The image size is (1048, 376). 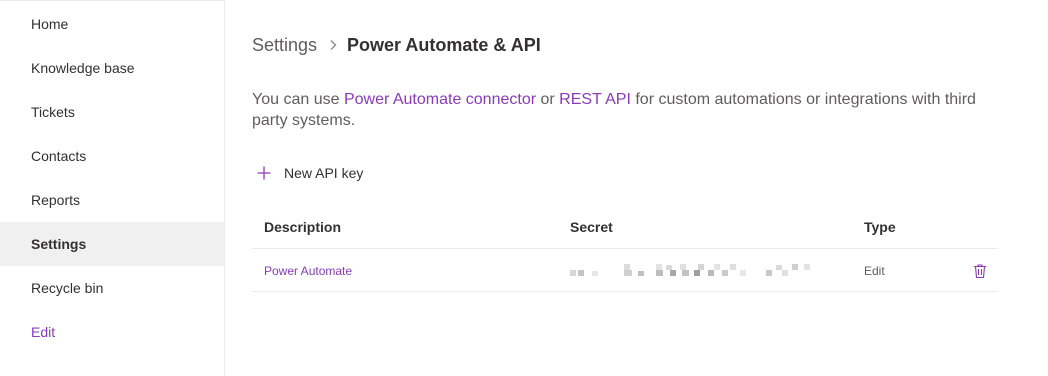 What do you see at coordinates (53, 112) in the screenshot?
I see `sidebar-item-label: Tickets` at bounding box center [53, 112].